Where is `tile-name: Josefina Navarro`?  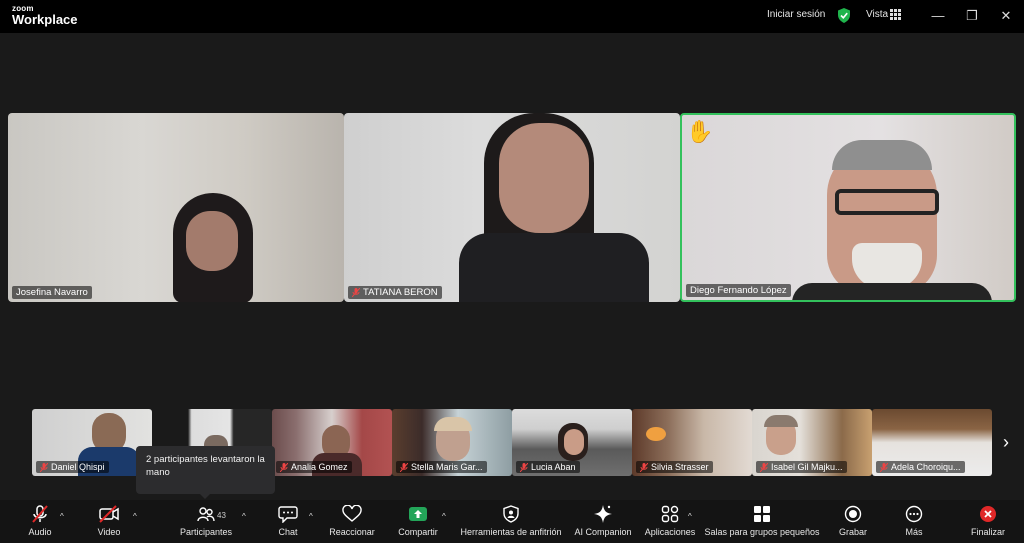
tile-name: Josefina Navarro is located at coordinates (52, 292).